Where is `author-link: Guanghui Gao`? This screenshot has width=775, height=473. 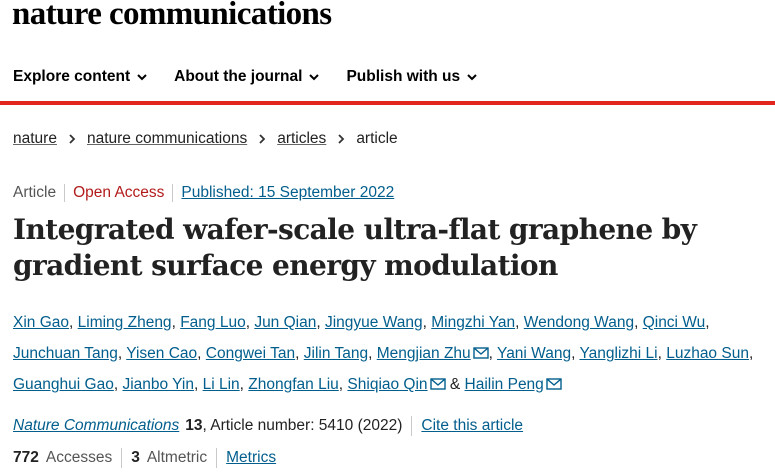
author-link: Guanghui Gao is located at coordinates (63, 384).